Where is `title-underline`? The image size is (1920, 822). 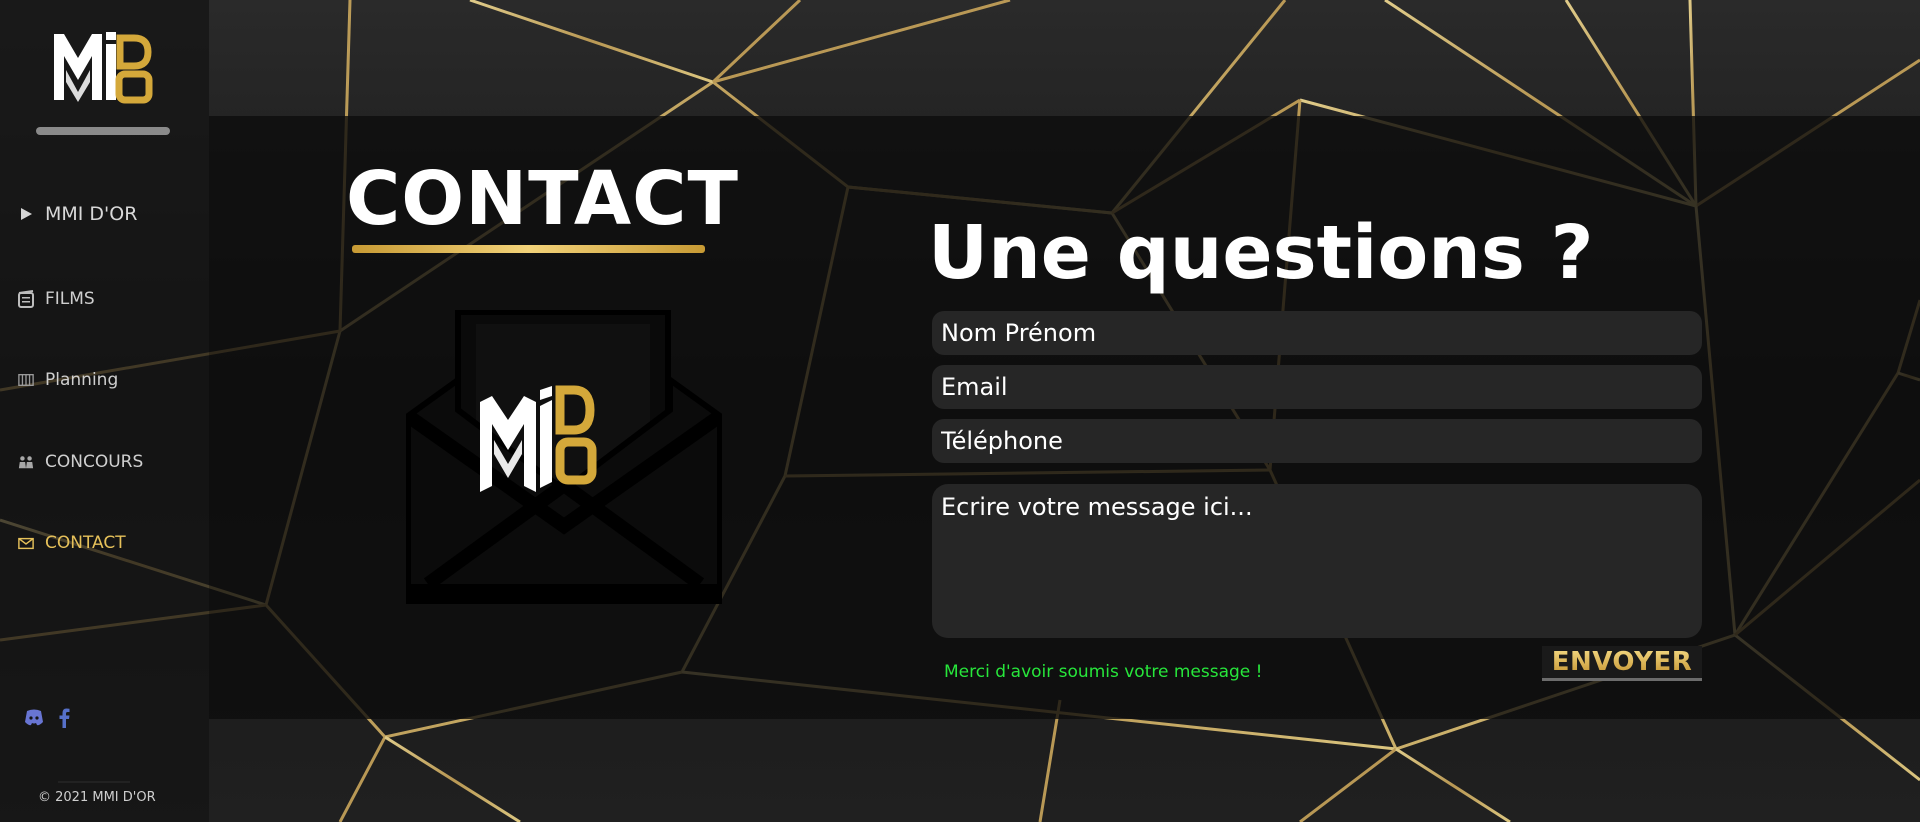 title-underline is located at coordinates (528, 249).